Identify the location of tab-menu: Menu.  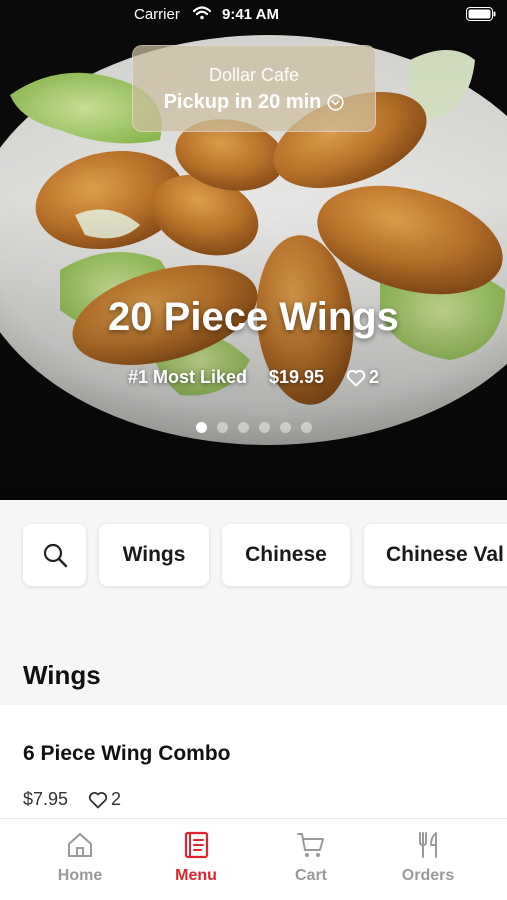
(196, 857).